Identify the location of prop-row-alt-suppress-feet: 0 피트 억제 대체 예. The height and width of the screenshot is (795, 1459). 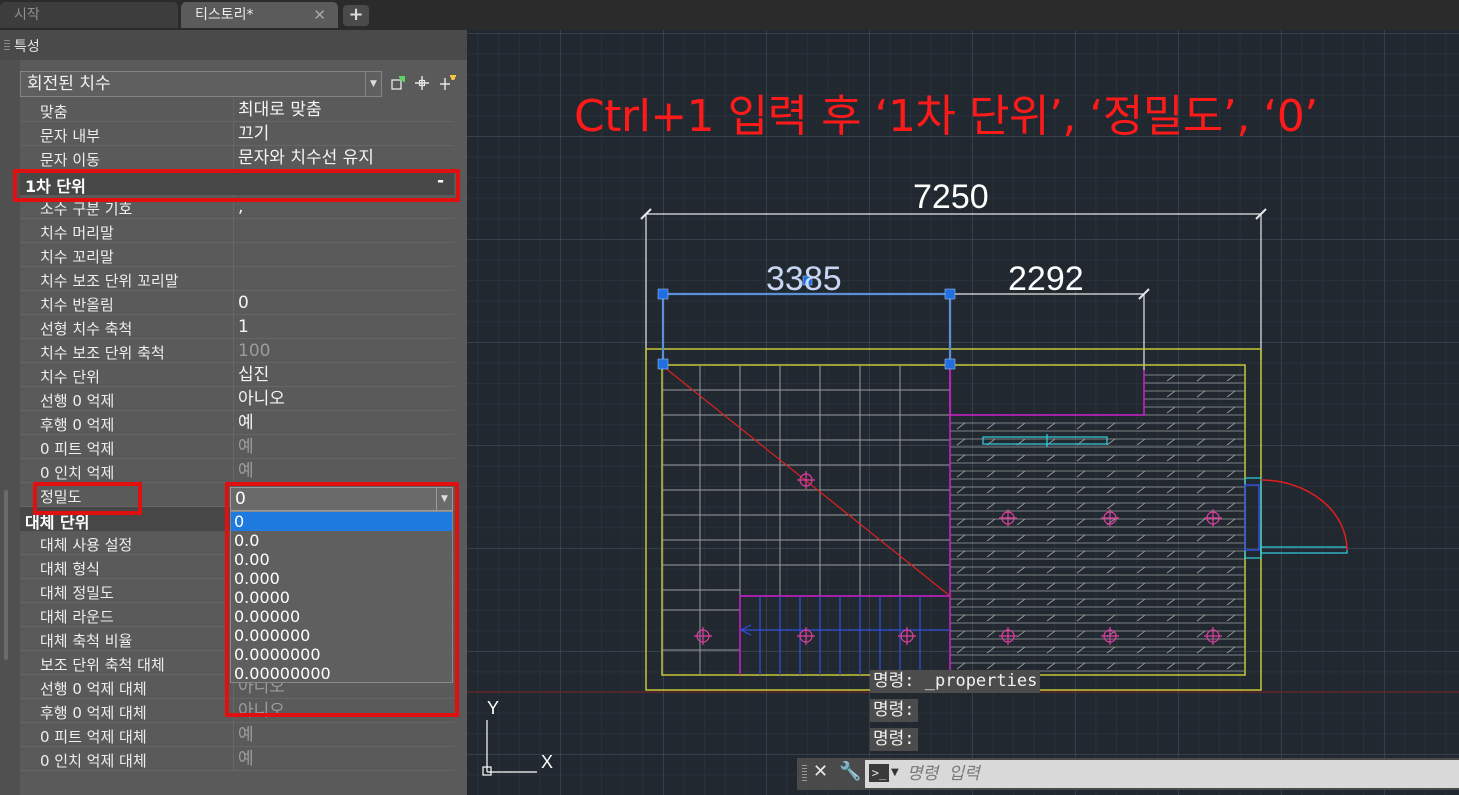
(237, 735).